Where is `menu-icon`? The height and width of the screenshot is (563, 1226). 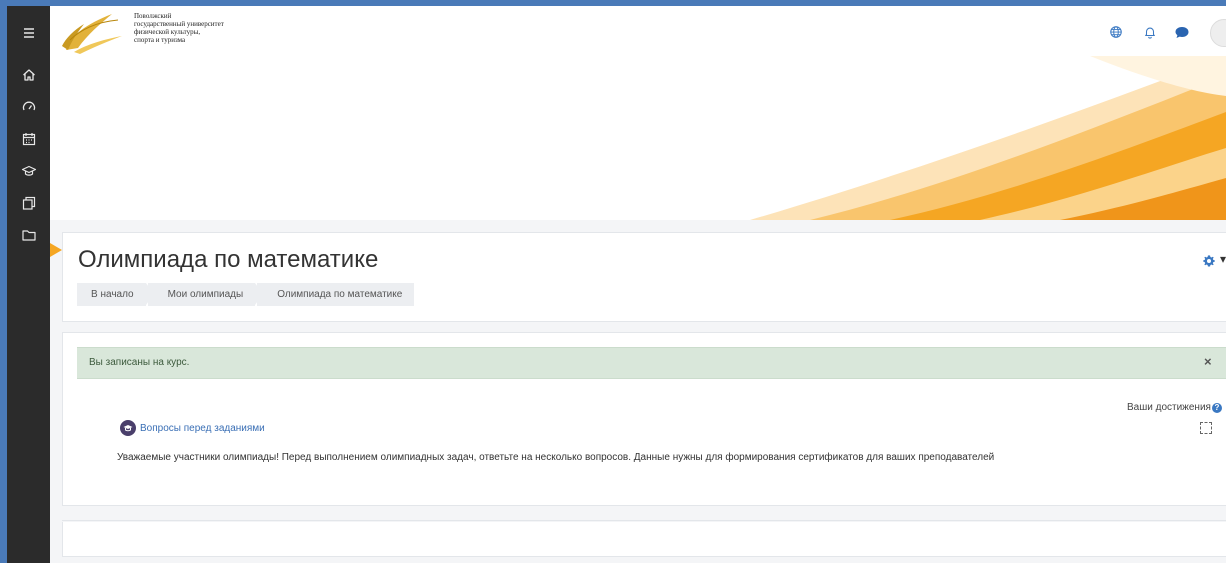 menu-icon is located at coordinates (28, 33).